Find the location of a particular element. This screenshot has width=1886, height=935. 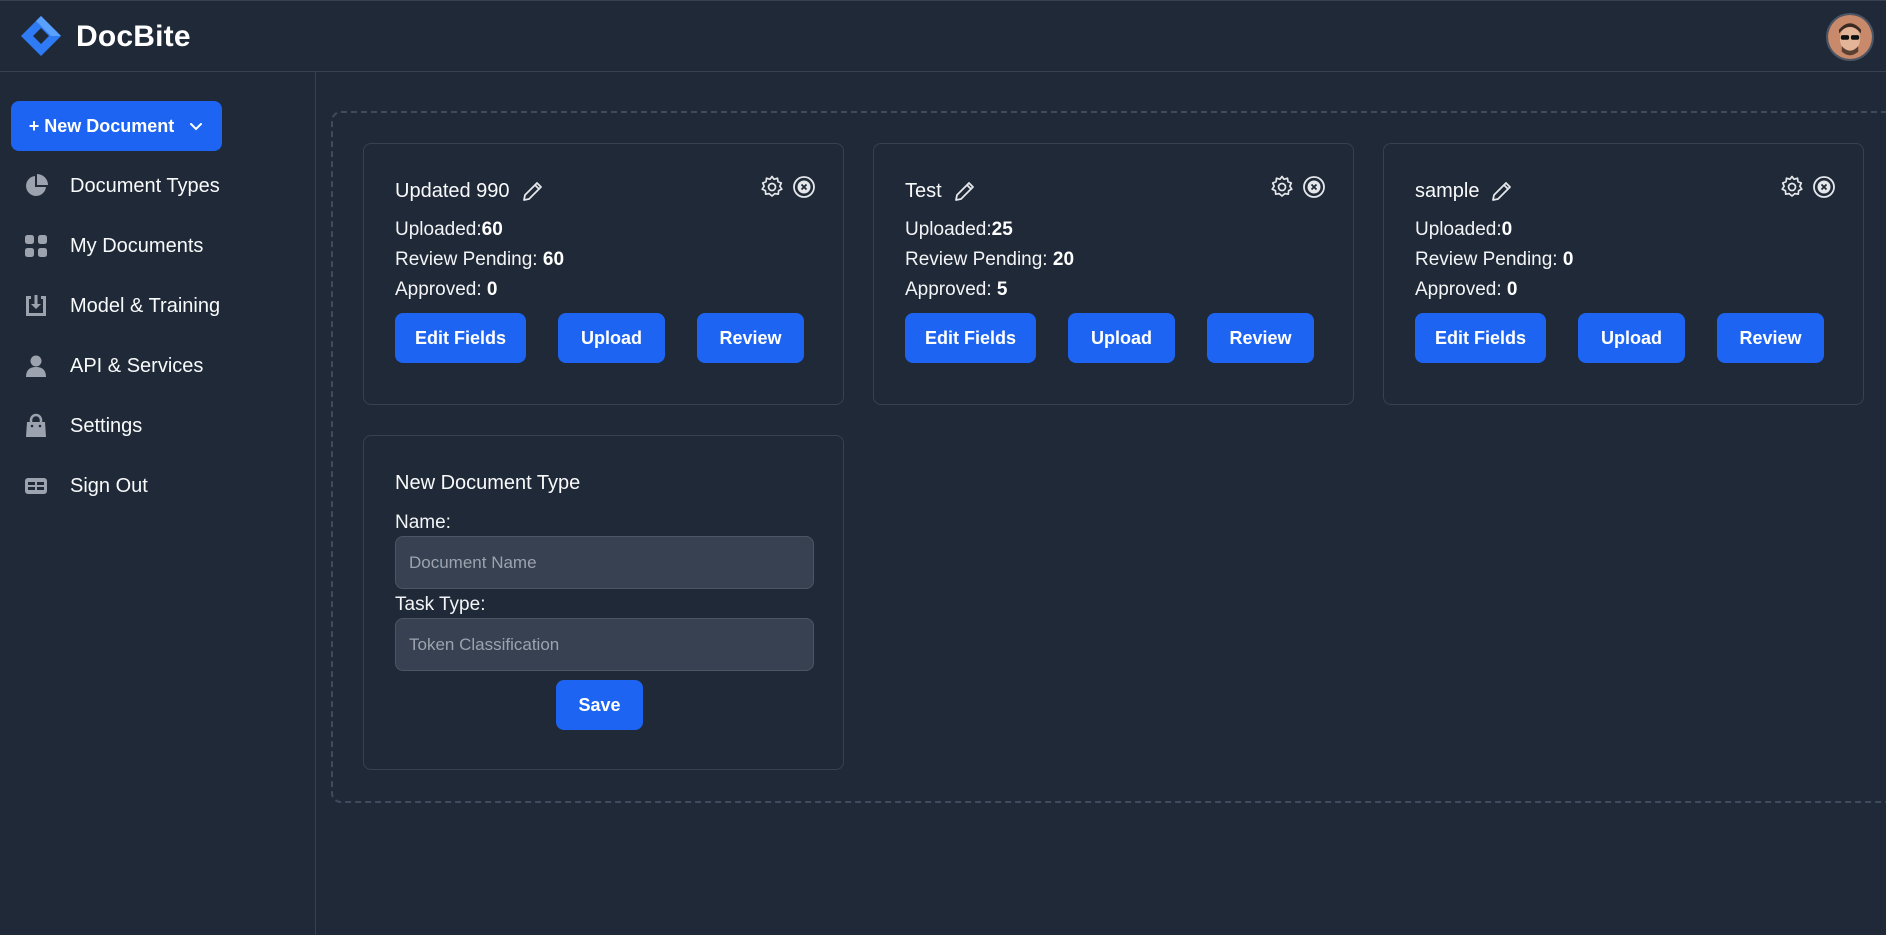

card-title: Updated 990 is located at coordinates (470, 191).